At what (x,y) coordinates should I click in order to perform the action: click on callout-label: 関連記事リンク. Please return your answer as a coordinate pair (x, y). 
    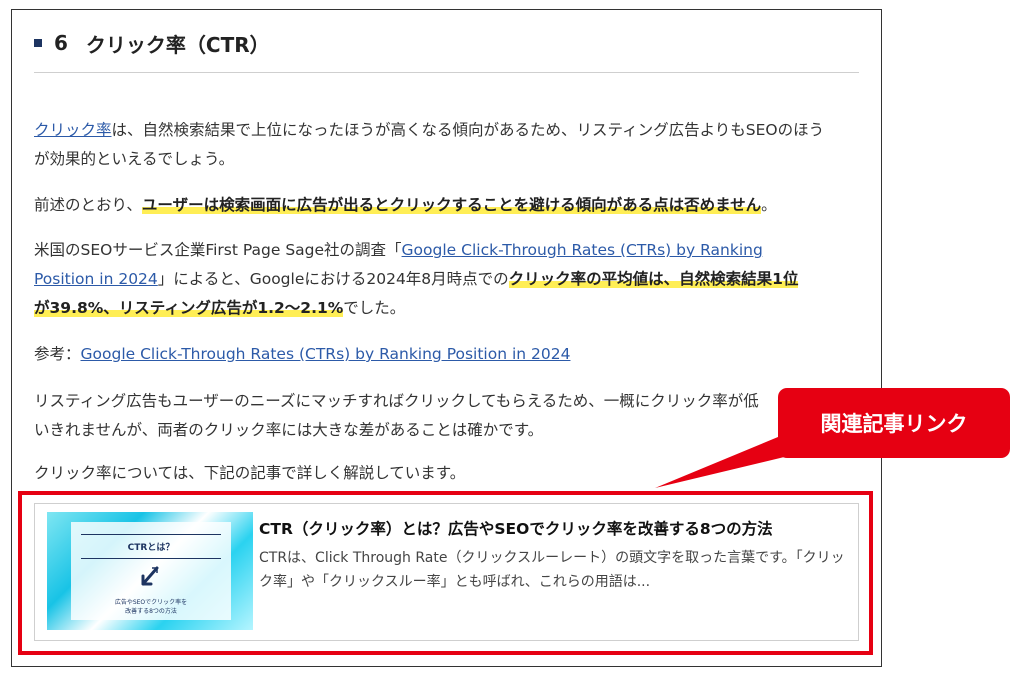
    Looking at the image, I should click on (894, 423).